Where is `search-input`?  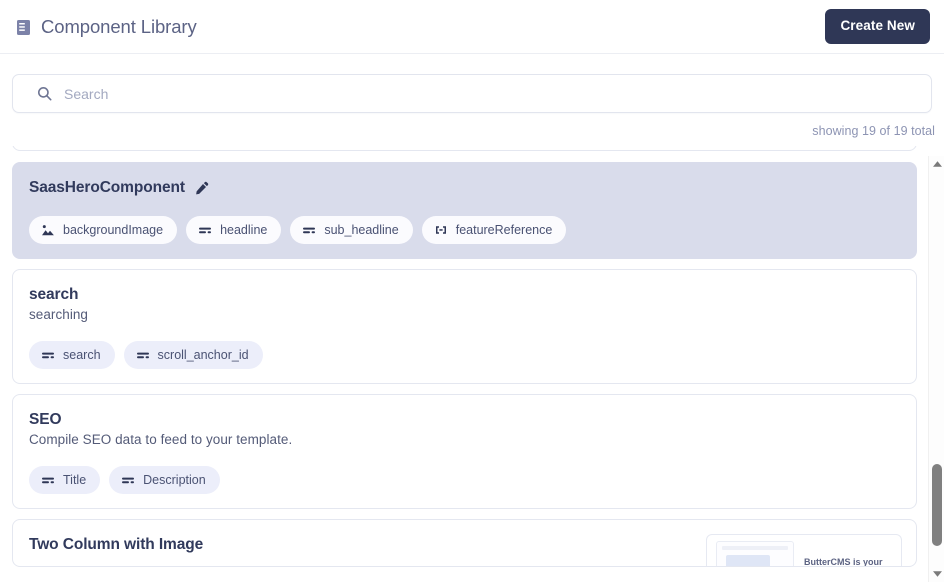 search-input is located at coordinates (491, 93).